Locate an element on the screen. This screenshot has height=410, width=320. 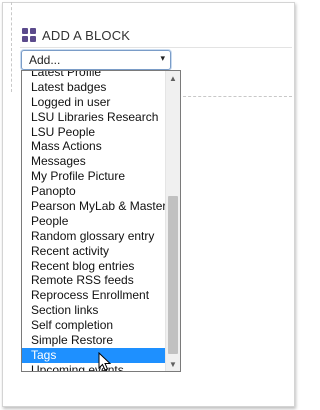
list-item: Simple Restore is located at coordinates (94, 340).